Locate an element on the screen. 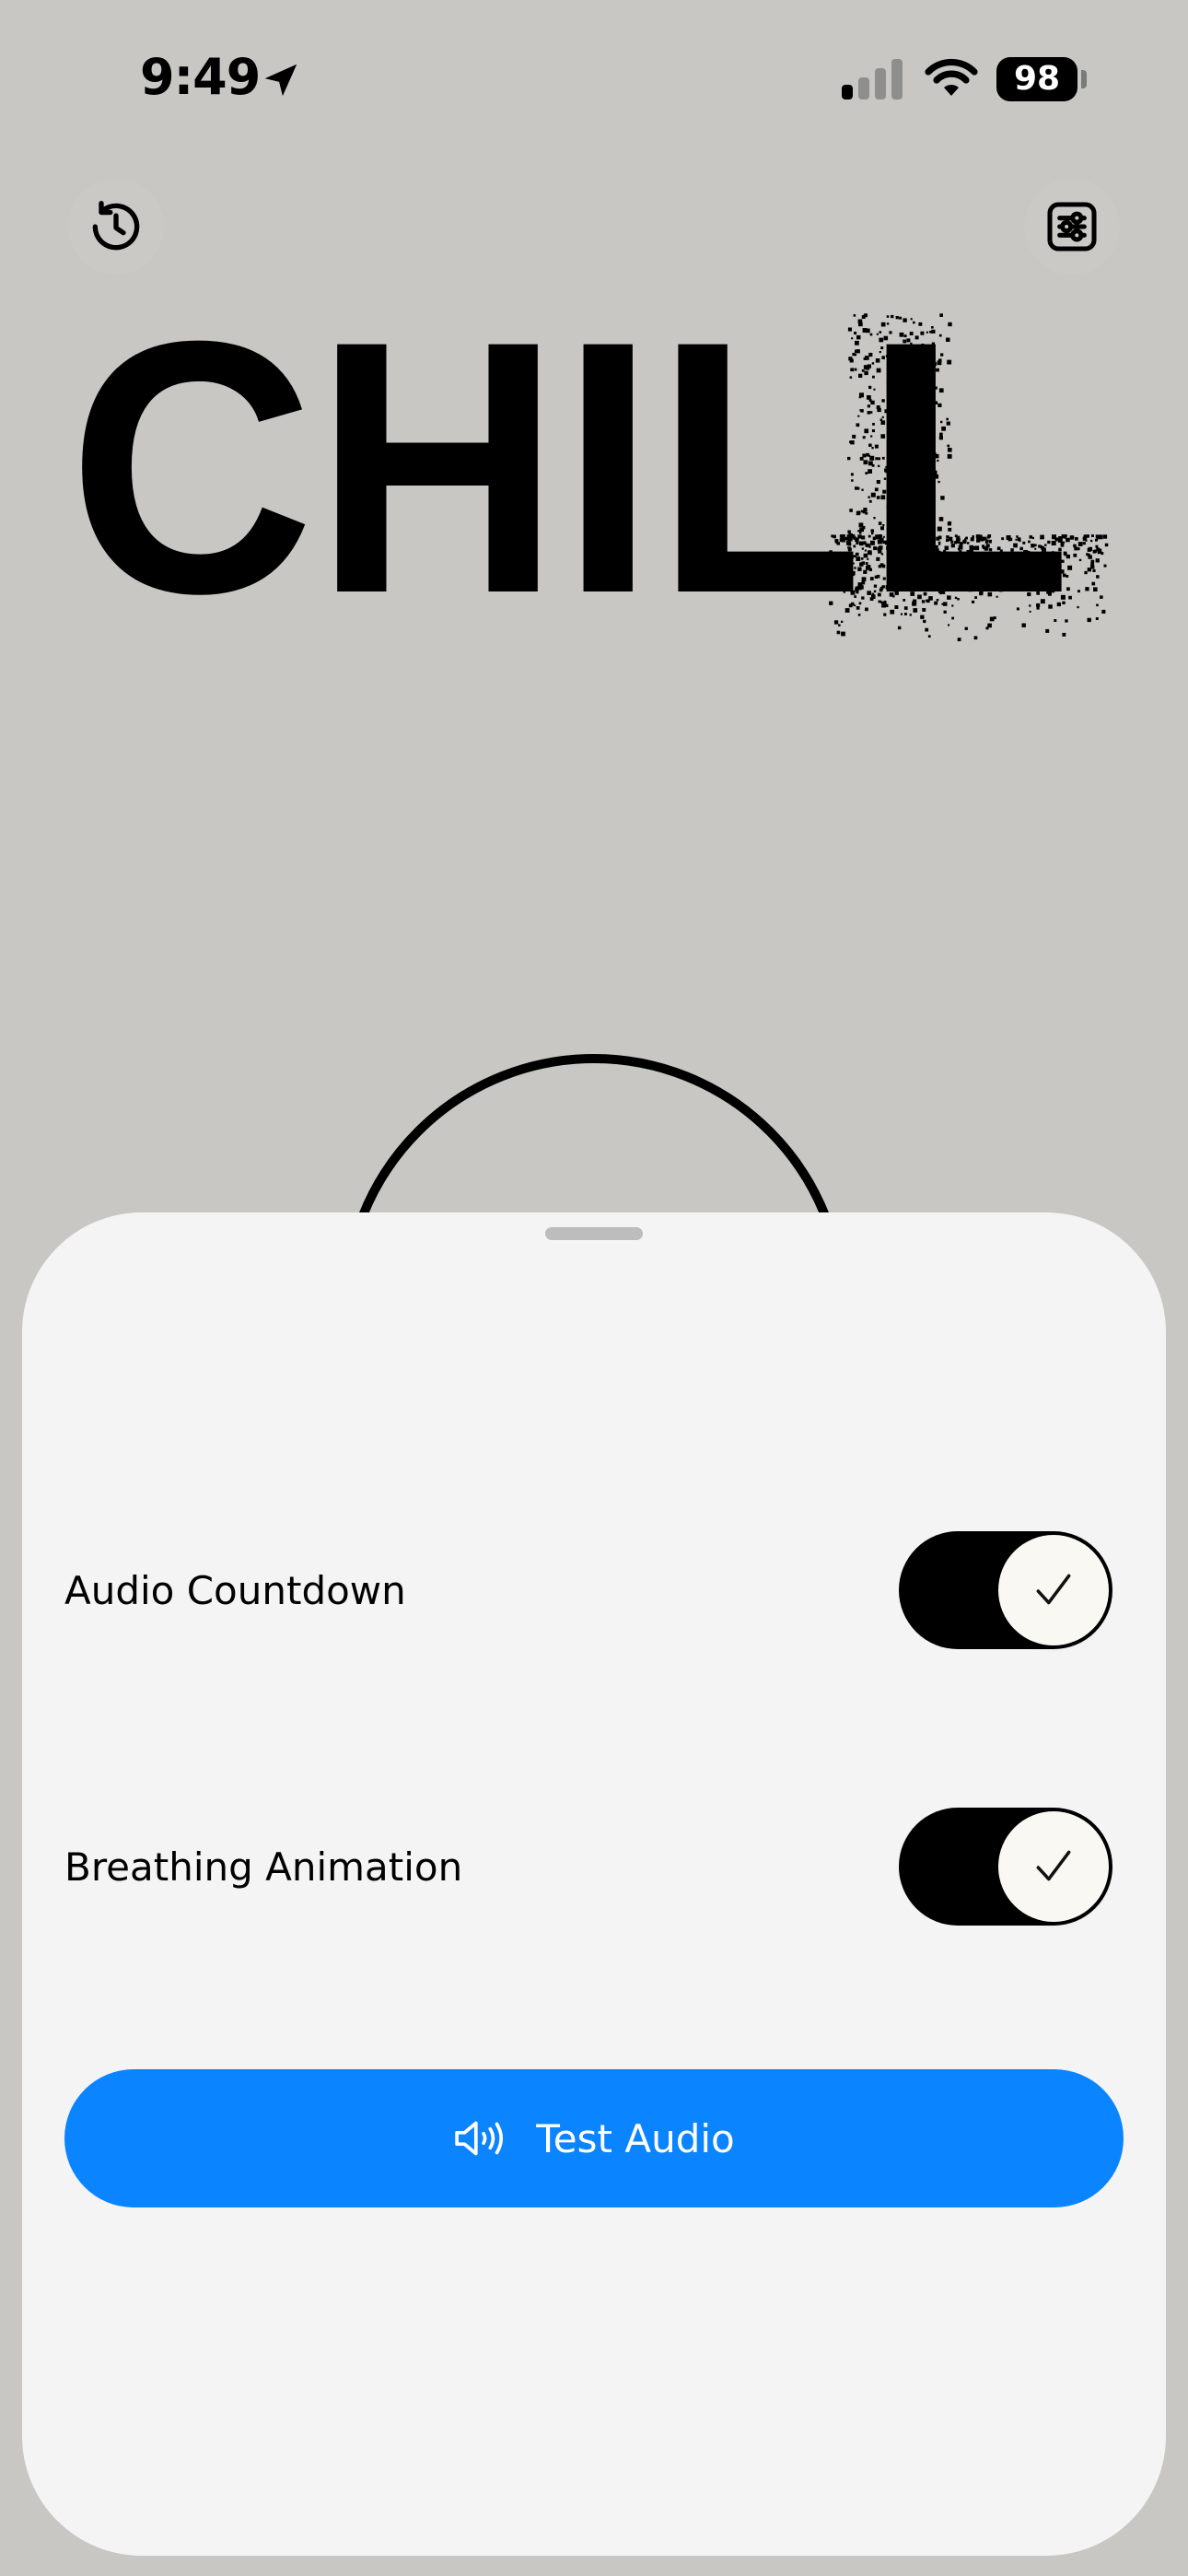 Image resolution: width=1188 pixels, height=2576 pixels. settings-button is located at coordinates (1072, 227).